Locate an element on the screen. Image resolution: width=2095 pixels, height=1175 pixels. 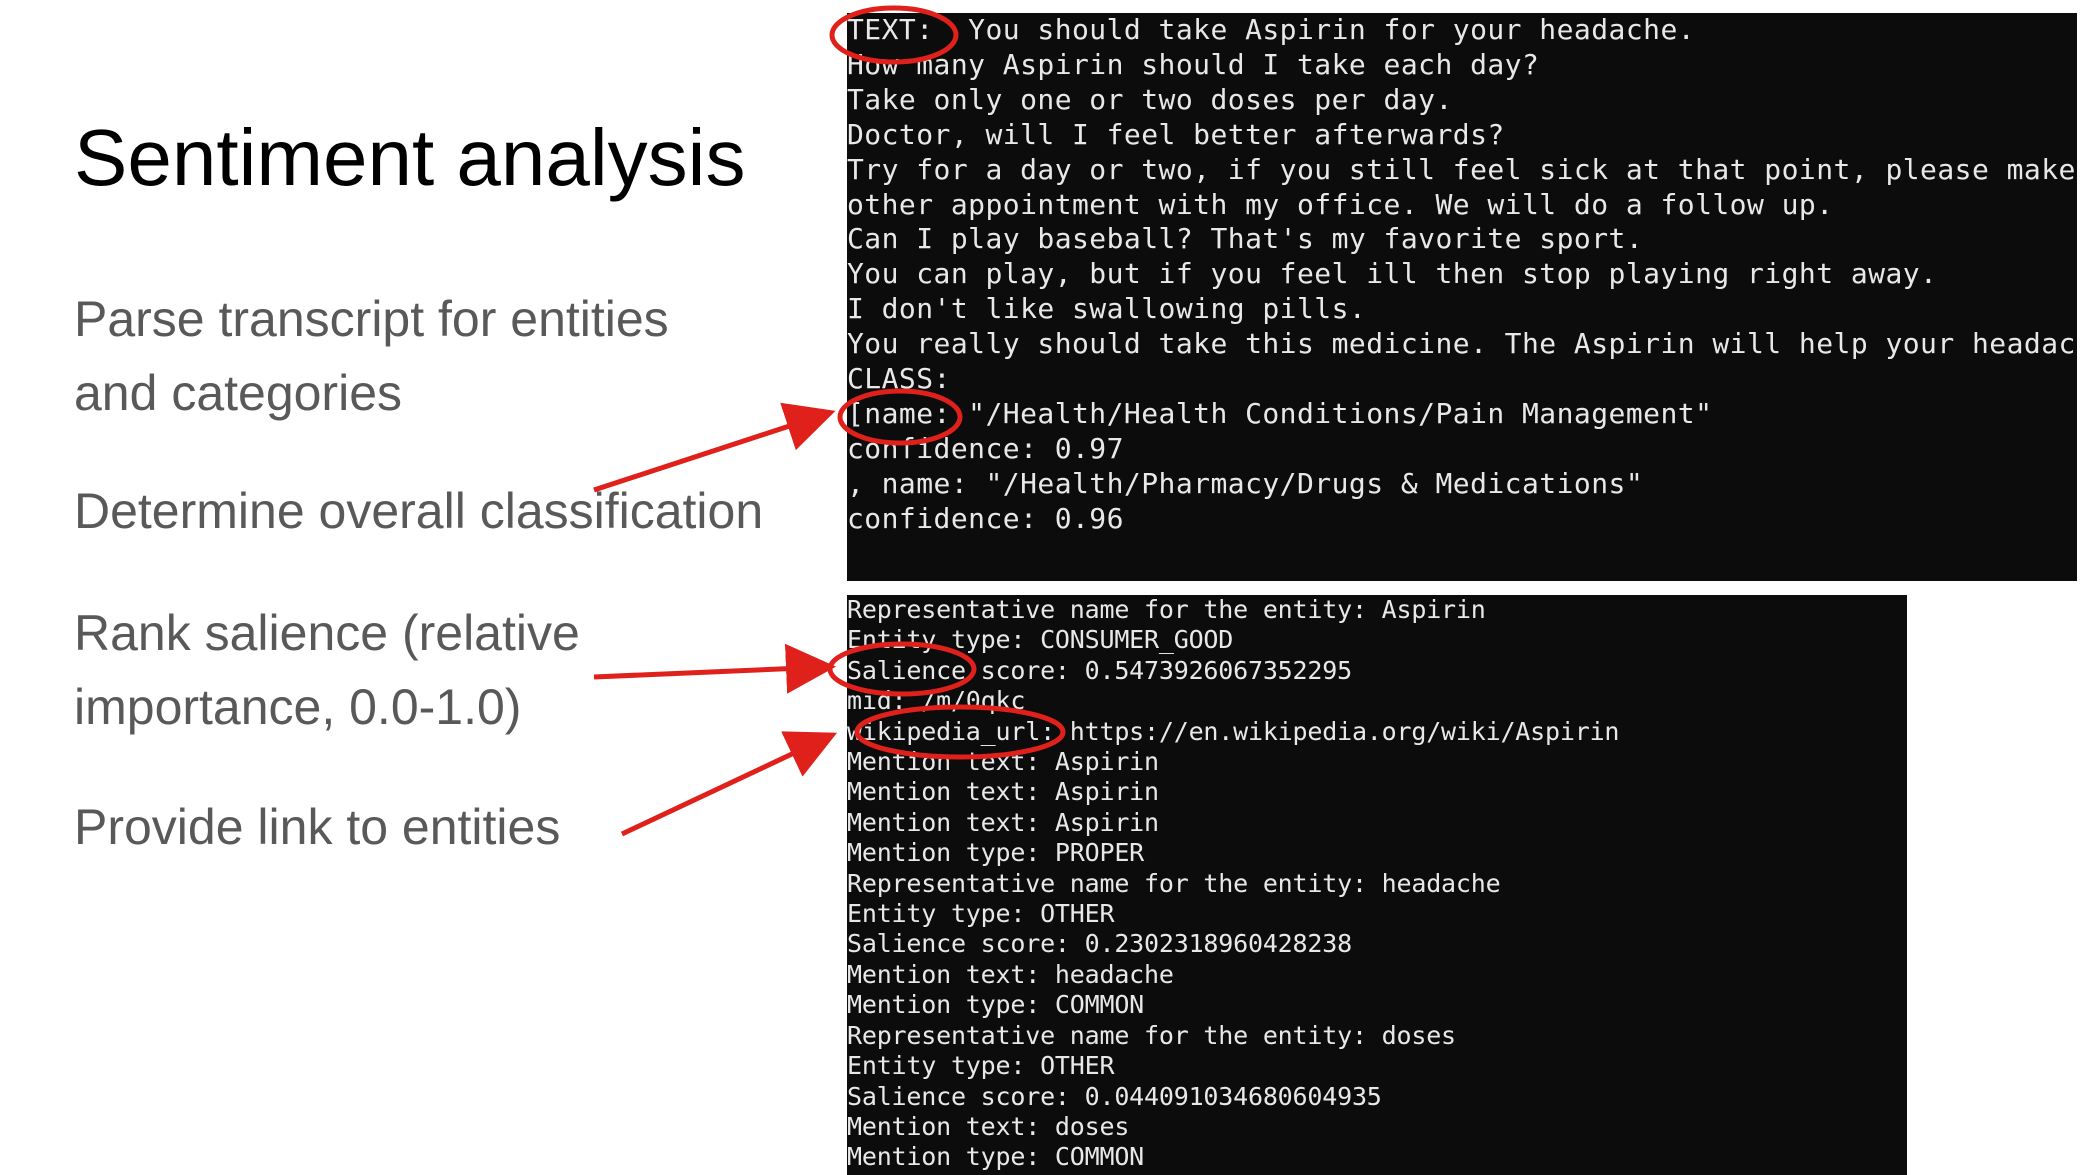
terminal-line: Doctor, will I feel better afterwards? is located at coordinates (1176, 134).